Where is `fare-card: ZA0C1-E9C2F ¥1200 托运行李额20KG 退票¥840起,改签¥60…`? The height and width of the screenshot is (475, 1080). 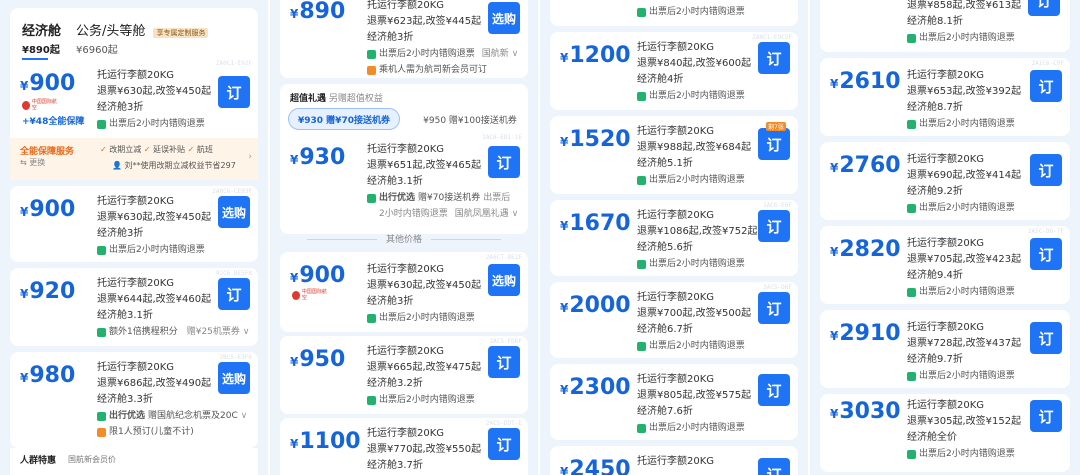
fare-card: ZA0C1-E9C2F ¥1200 托运行李额20KG 退票¥840起,改签¥60… is located at coordinates (674, 71).